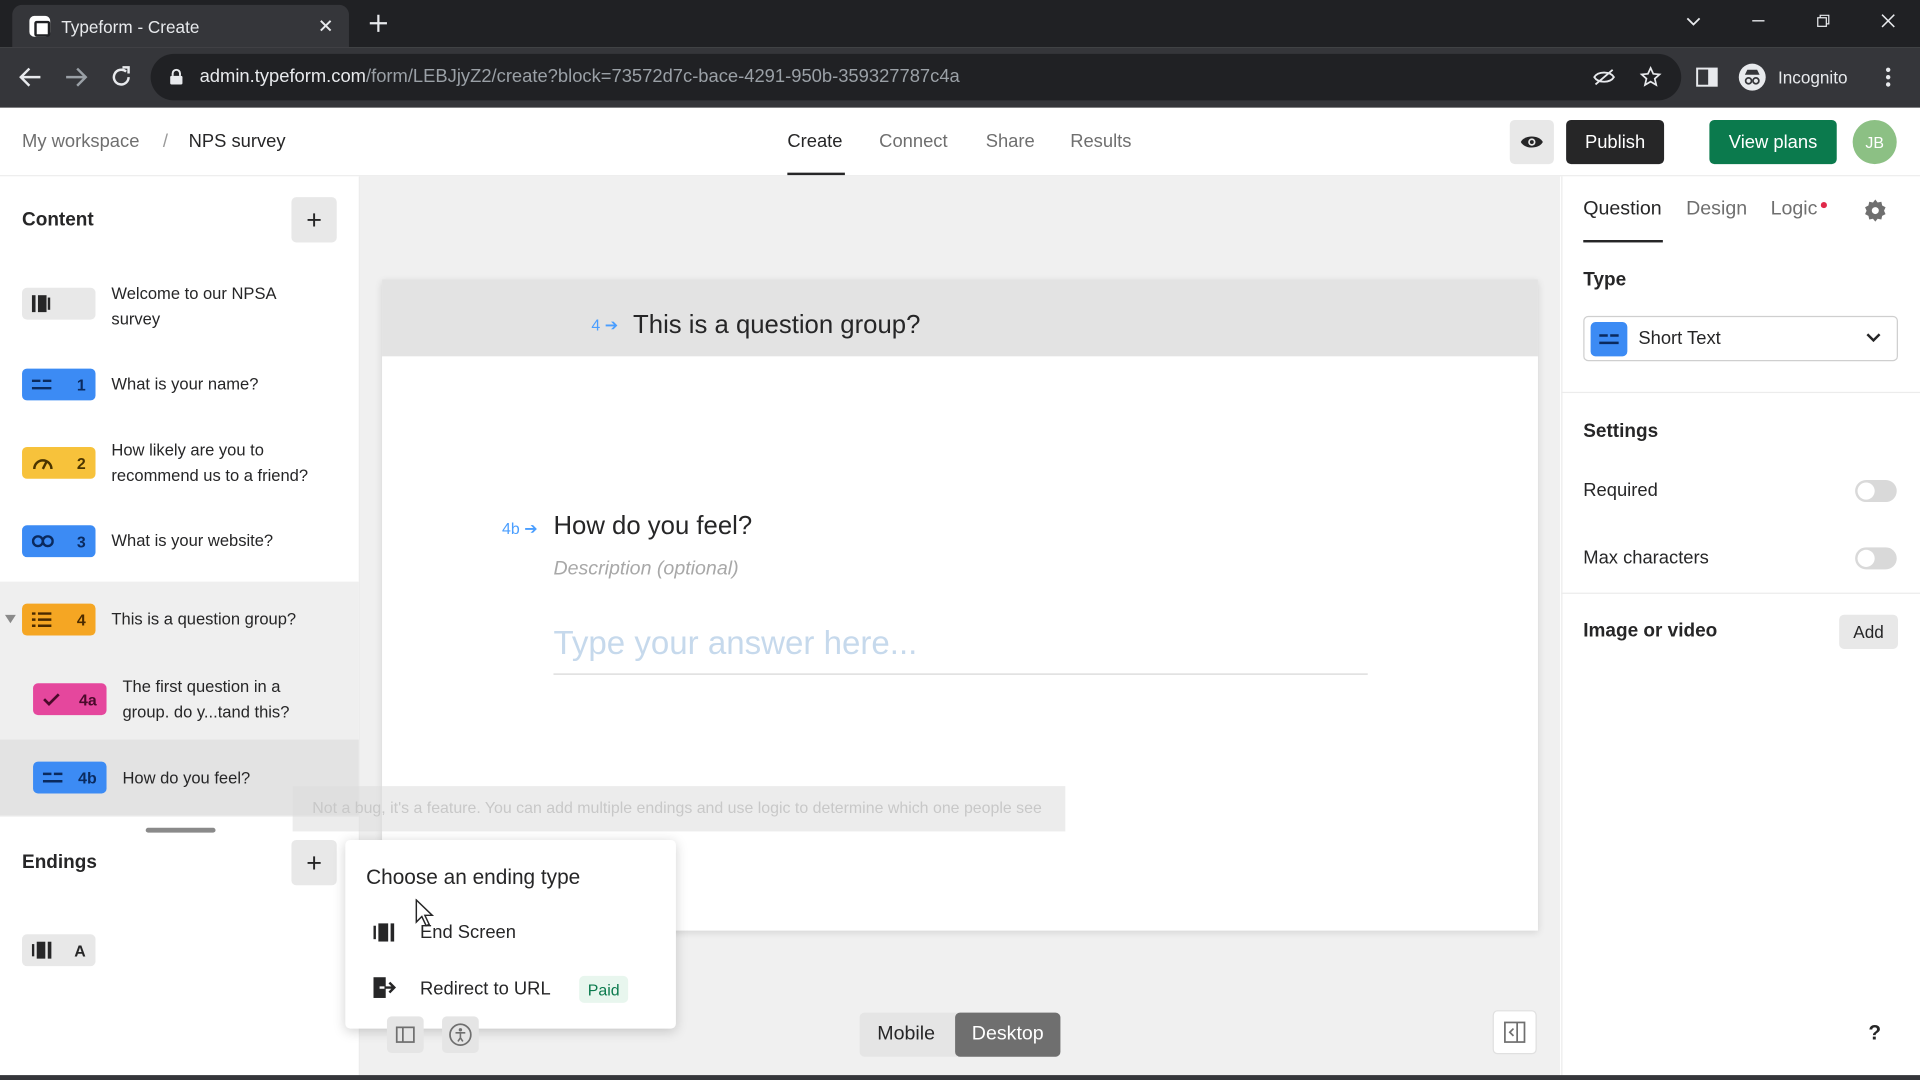 The image size is (1920, 1080). Describe the element at coordinates (645, 569) in the screenshot. I see `description-field: Description (optional)` at that location.